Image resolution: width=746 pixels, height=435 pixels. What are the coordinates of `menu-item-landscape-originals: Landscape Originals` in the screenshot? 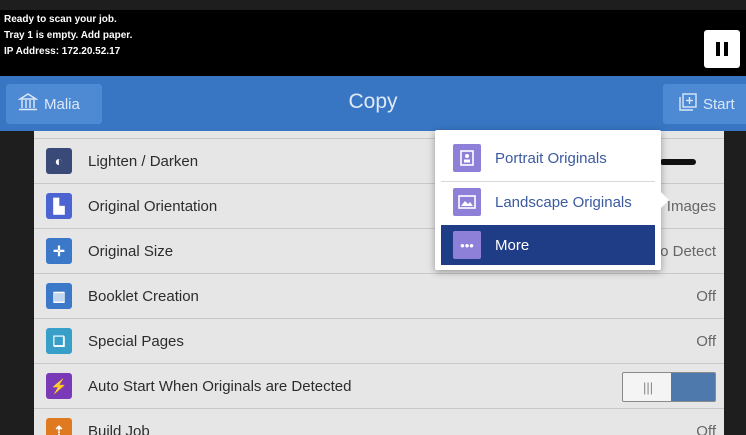 It's located at (548, 202).